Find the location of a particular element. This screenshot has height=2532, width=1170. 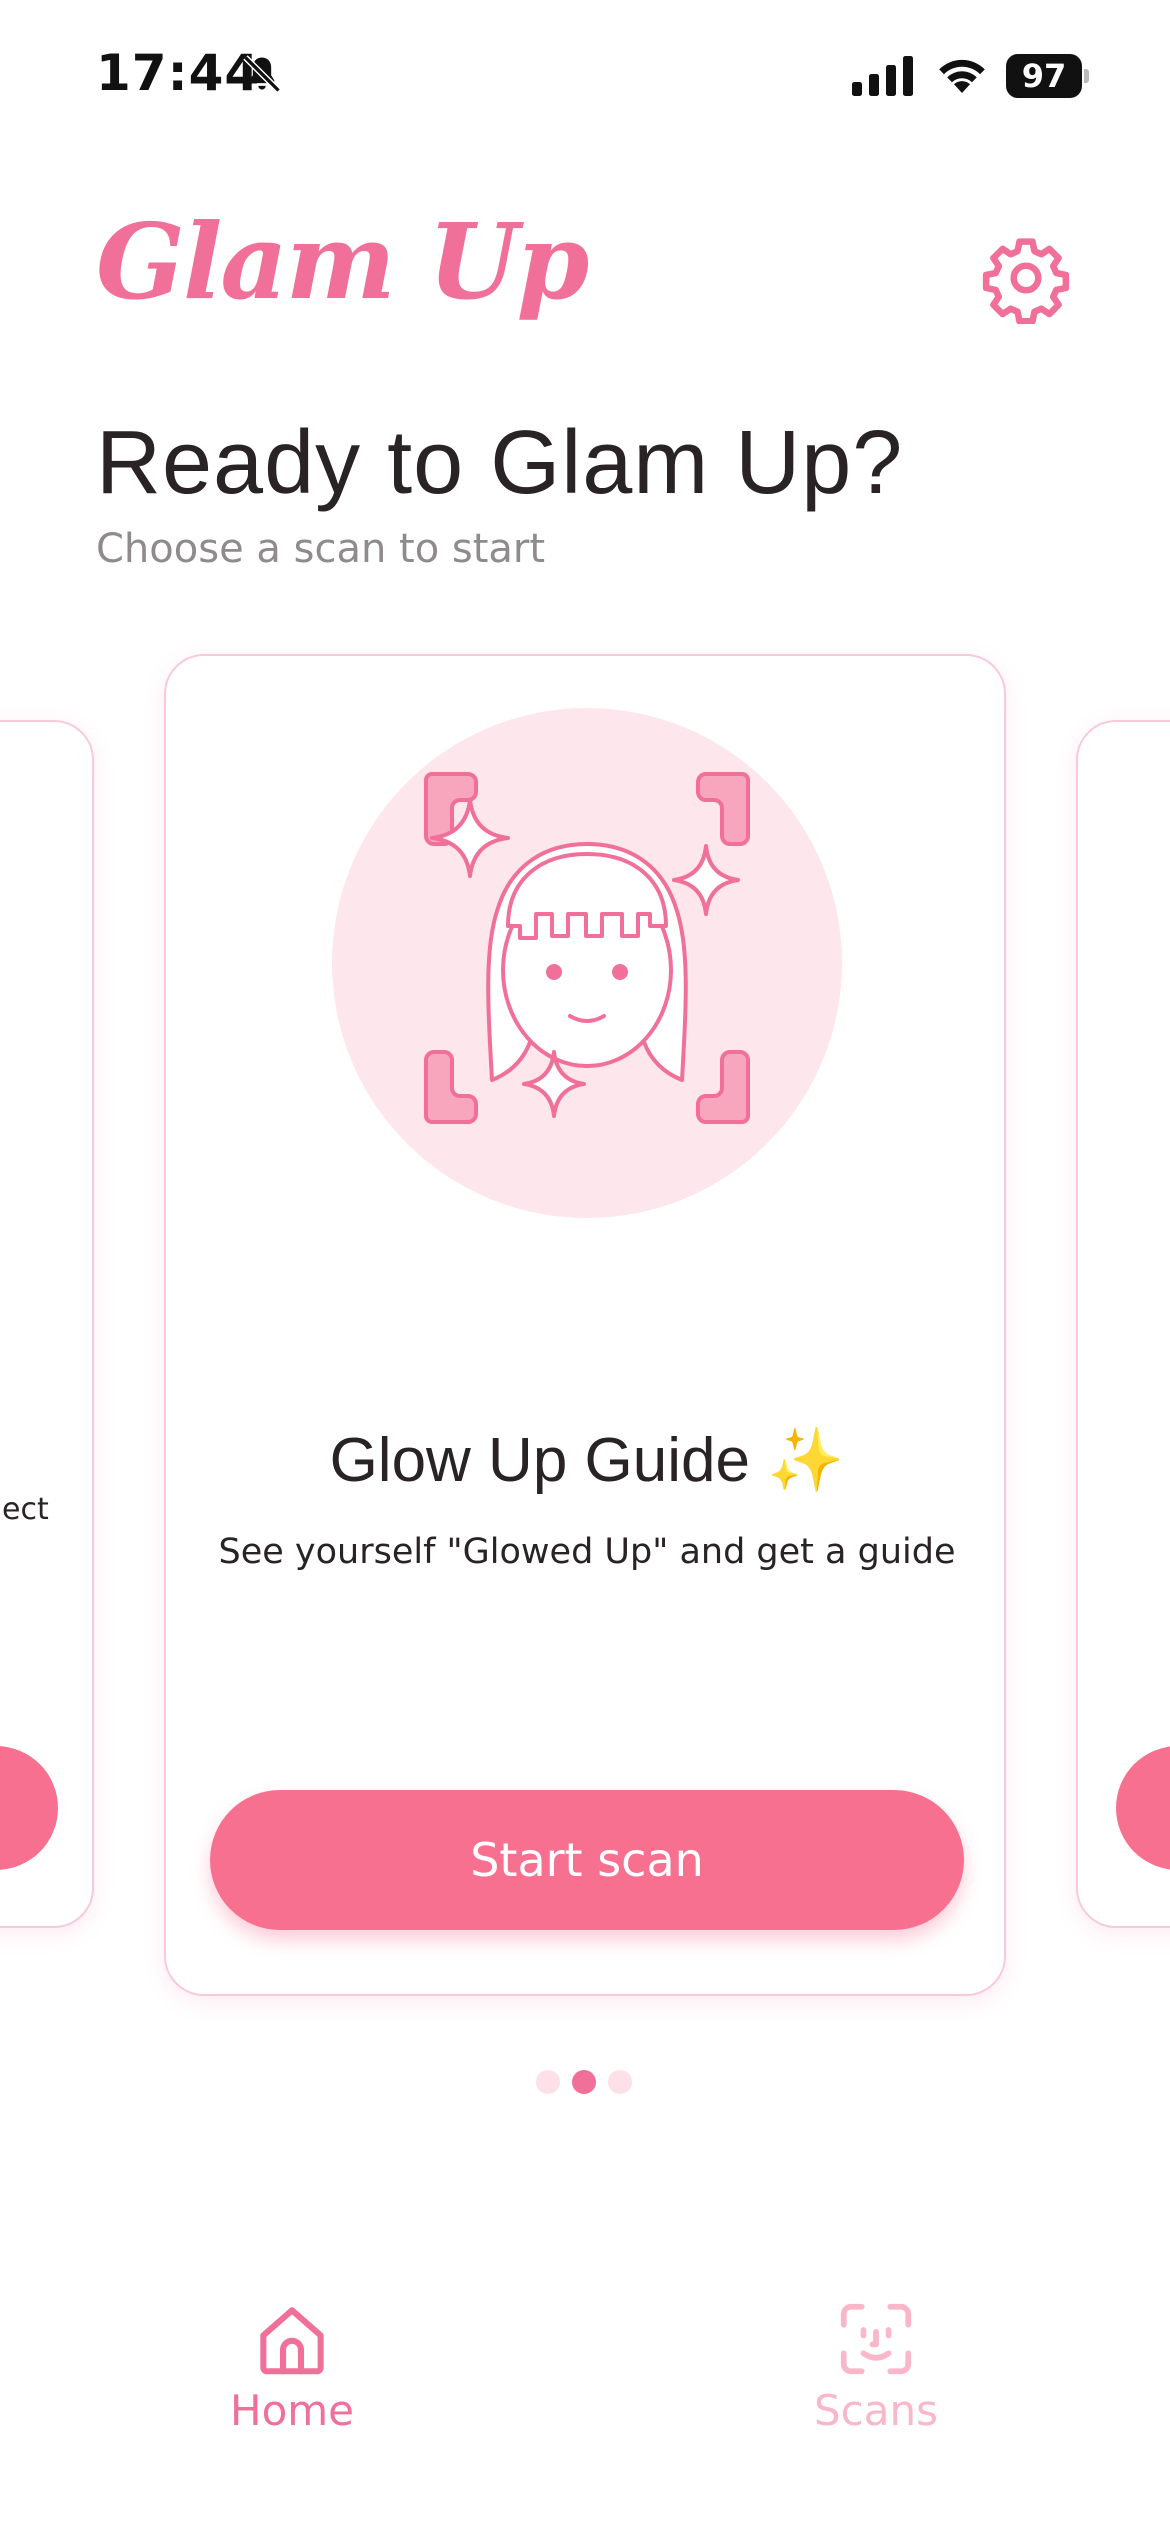

battery-icon: 97 is located at coordinates (1047, 76).